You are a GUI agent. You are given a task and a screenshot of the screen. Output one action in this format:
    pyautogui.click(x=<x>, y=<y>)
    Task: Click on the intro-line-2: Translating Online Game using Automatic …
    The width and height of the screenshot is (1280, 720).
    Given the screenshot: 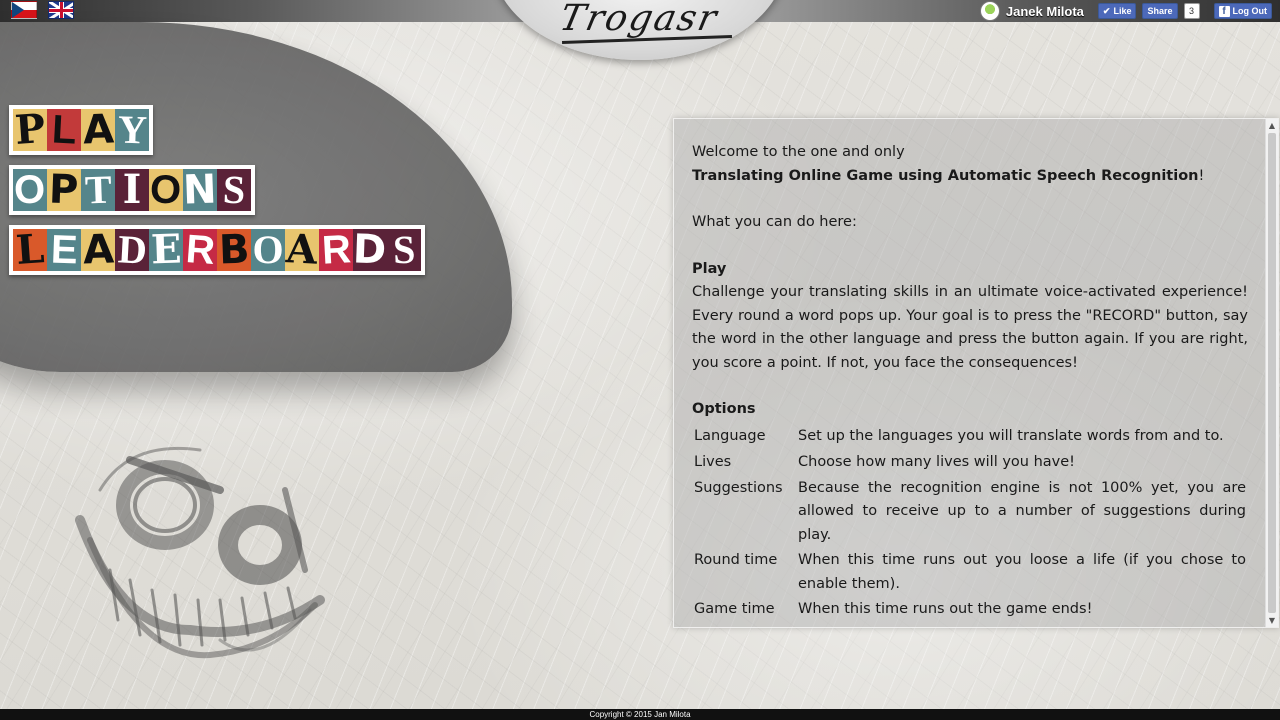 What is the action you would take?
    pyautogui.click(x=970, y=177)
    